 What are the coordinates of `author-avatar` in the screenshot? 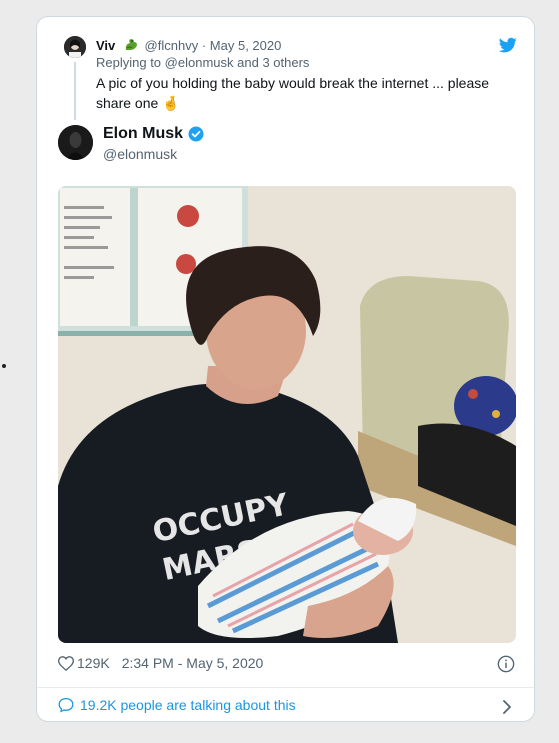 It's located at (75, 142).